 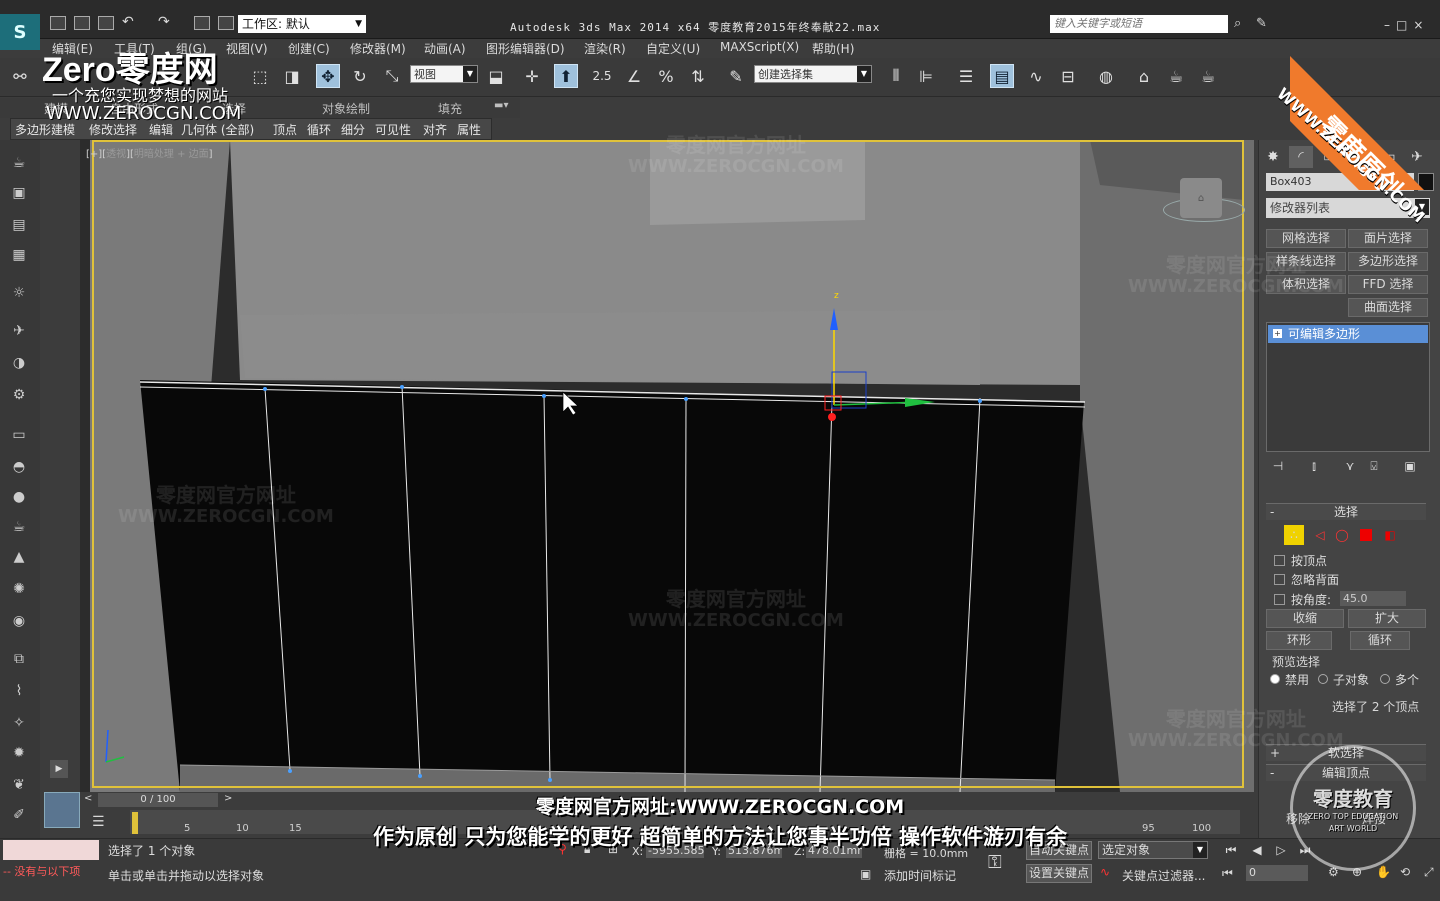 I want to click on tab-populate: 填充, so click(x=450, y=108).